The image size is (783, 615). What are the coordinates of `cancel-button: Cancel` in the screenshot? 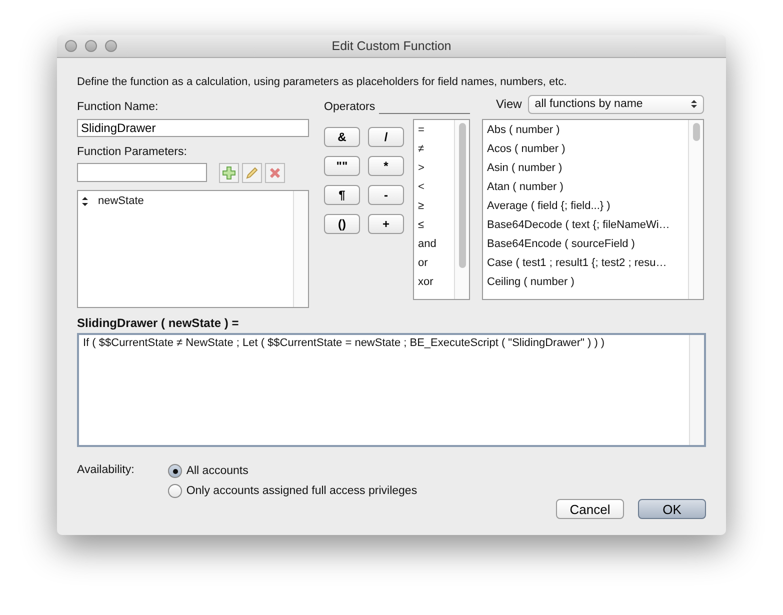 It's located at (590, 509).